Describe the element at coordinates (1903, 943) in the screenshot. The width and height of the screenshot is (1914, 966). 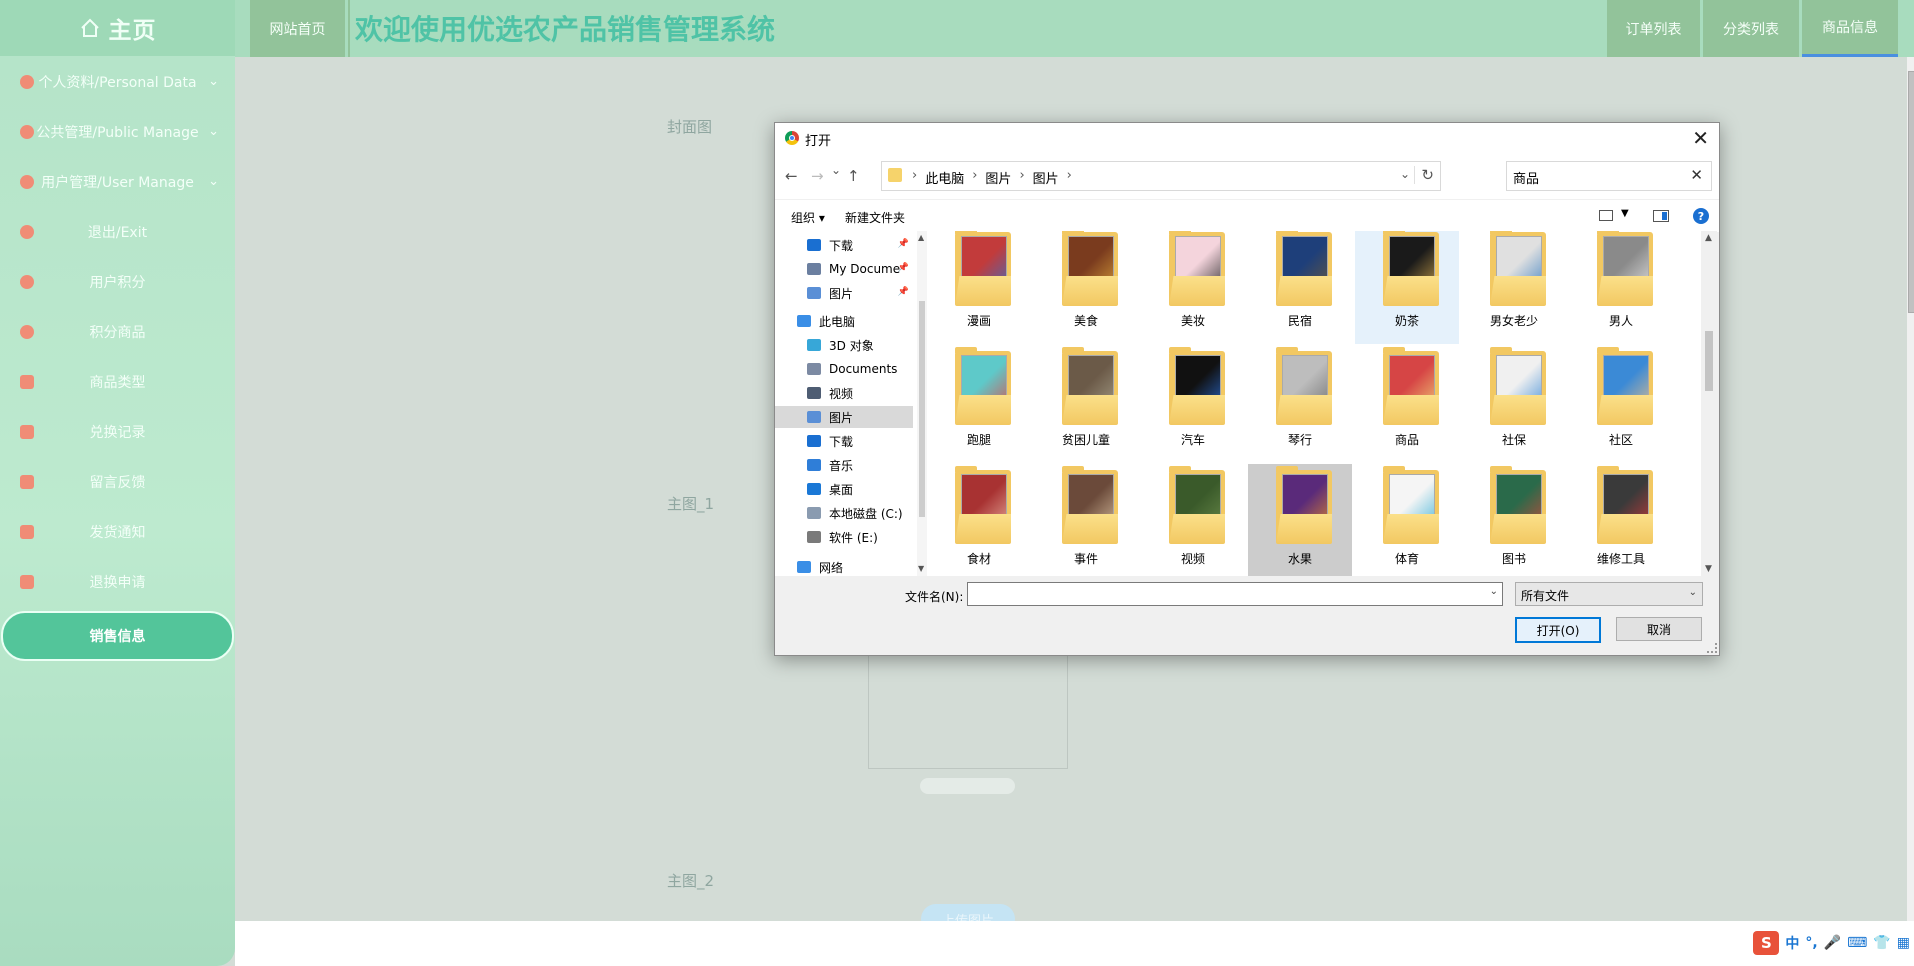
I see `toolbox-icon: ▦` at that location.